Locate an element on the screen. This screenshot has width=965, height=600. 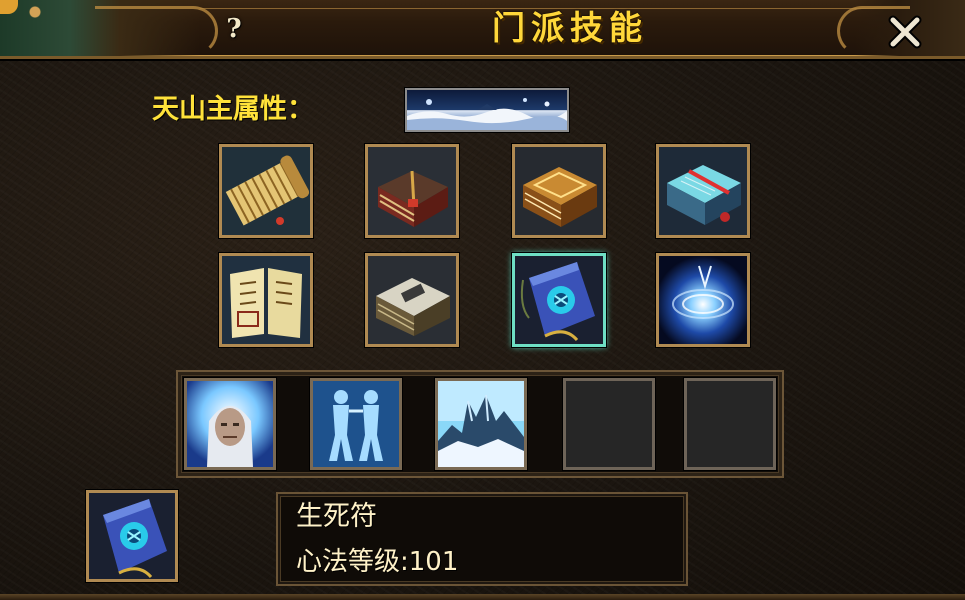
white-haired-elder-icon is located at coordinates (230, 424).